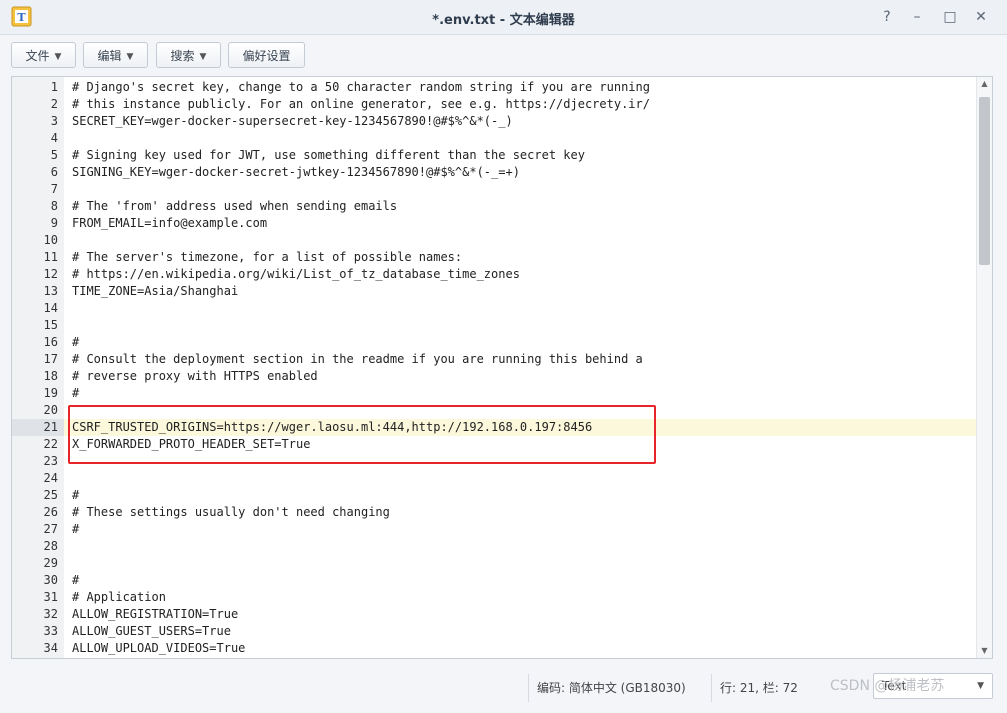  What do you see at coordinates (495, 597) in the screenshot?
I see `code-line: 31 # Application` at bounding box center [495, 597].